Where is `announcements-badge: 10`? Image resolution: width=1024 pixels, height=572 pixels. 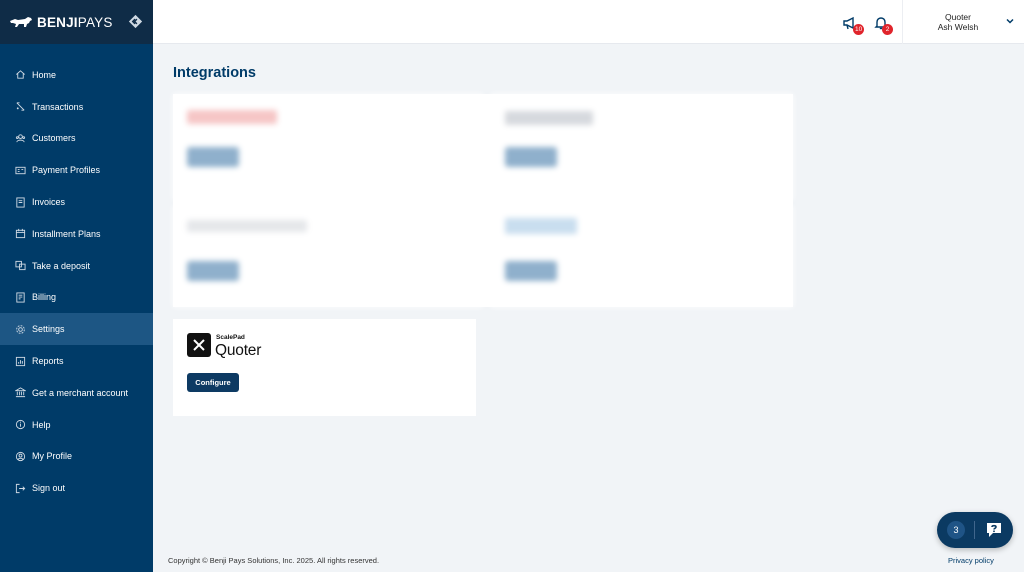 announcements-badge: 10 is located at coordinates (859, 29).